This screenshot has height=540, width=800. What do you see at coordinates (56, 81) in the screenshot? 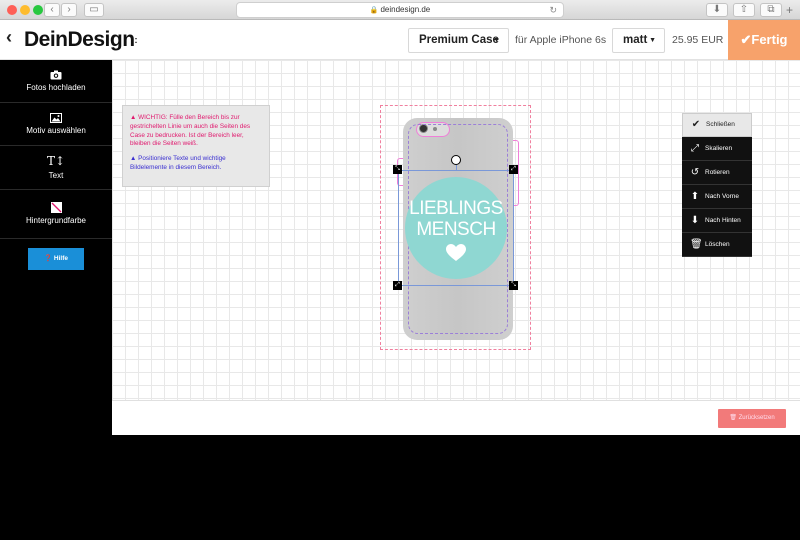
I see `sidebar-item-upload-photos: Fotos hochladen` at bounding box center [56, 81].